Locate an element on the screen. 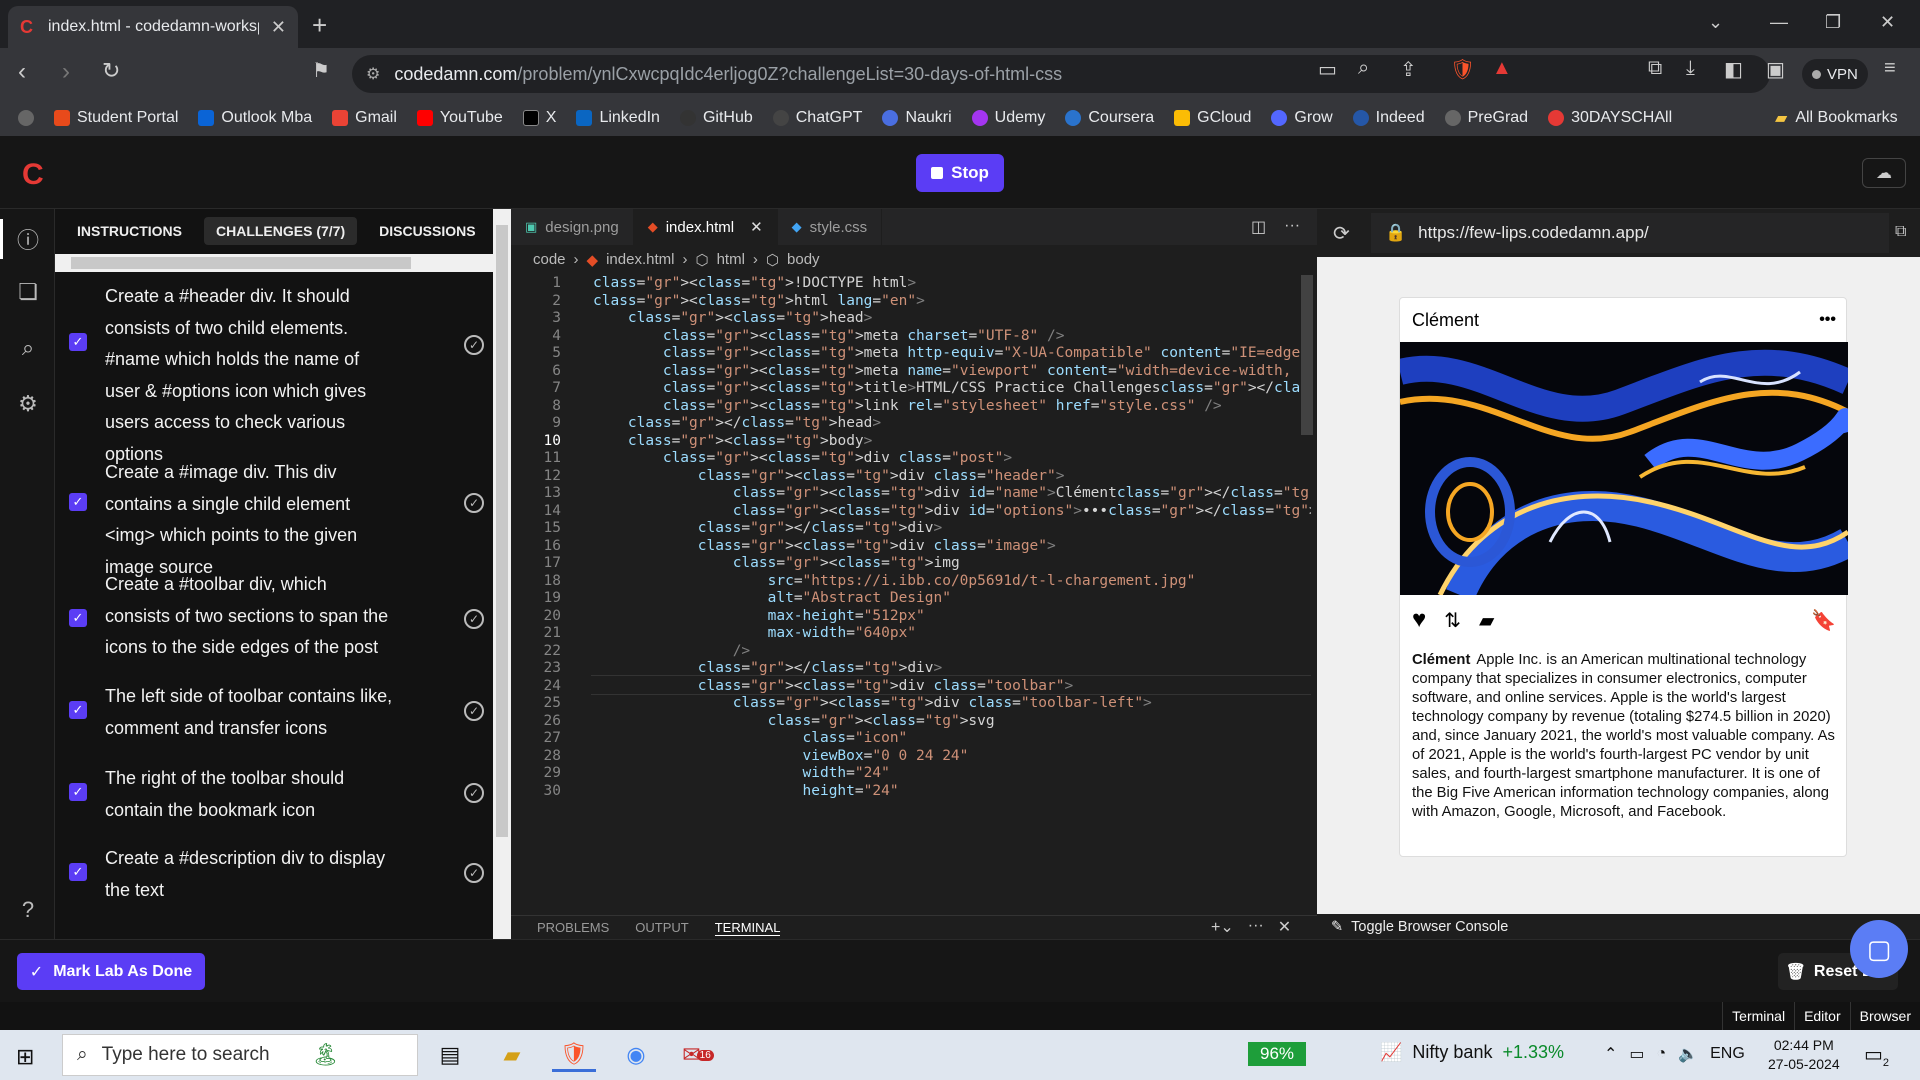  reload-icon: ↻ is located at coordinates (111, 71).